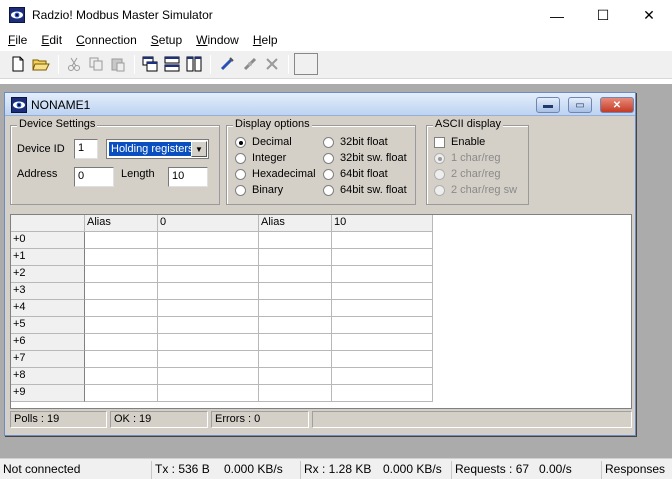 Image resolution: width=672 pixels, height=479 pixels. I want to click on length-label: Length, so click(138, 174).